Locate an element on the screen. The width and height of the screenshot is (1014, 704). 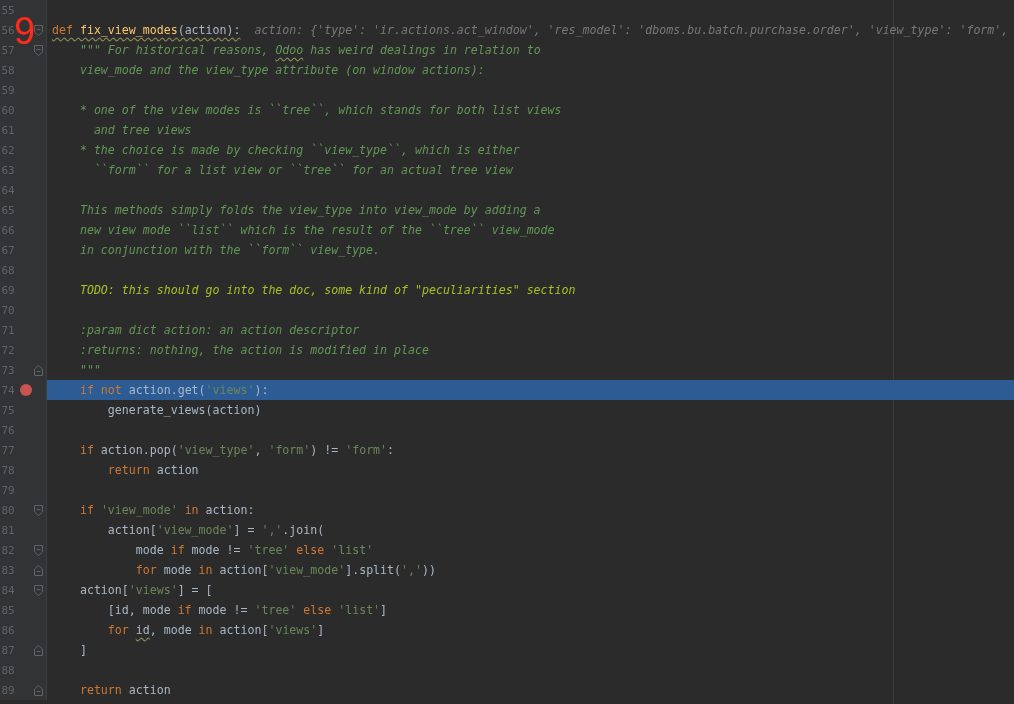
code-line: view_mode and the view_type attribute (on window actions): is located at coordinates (281, 70).